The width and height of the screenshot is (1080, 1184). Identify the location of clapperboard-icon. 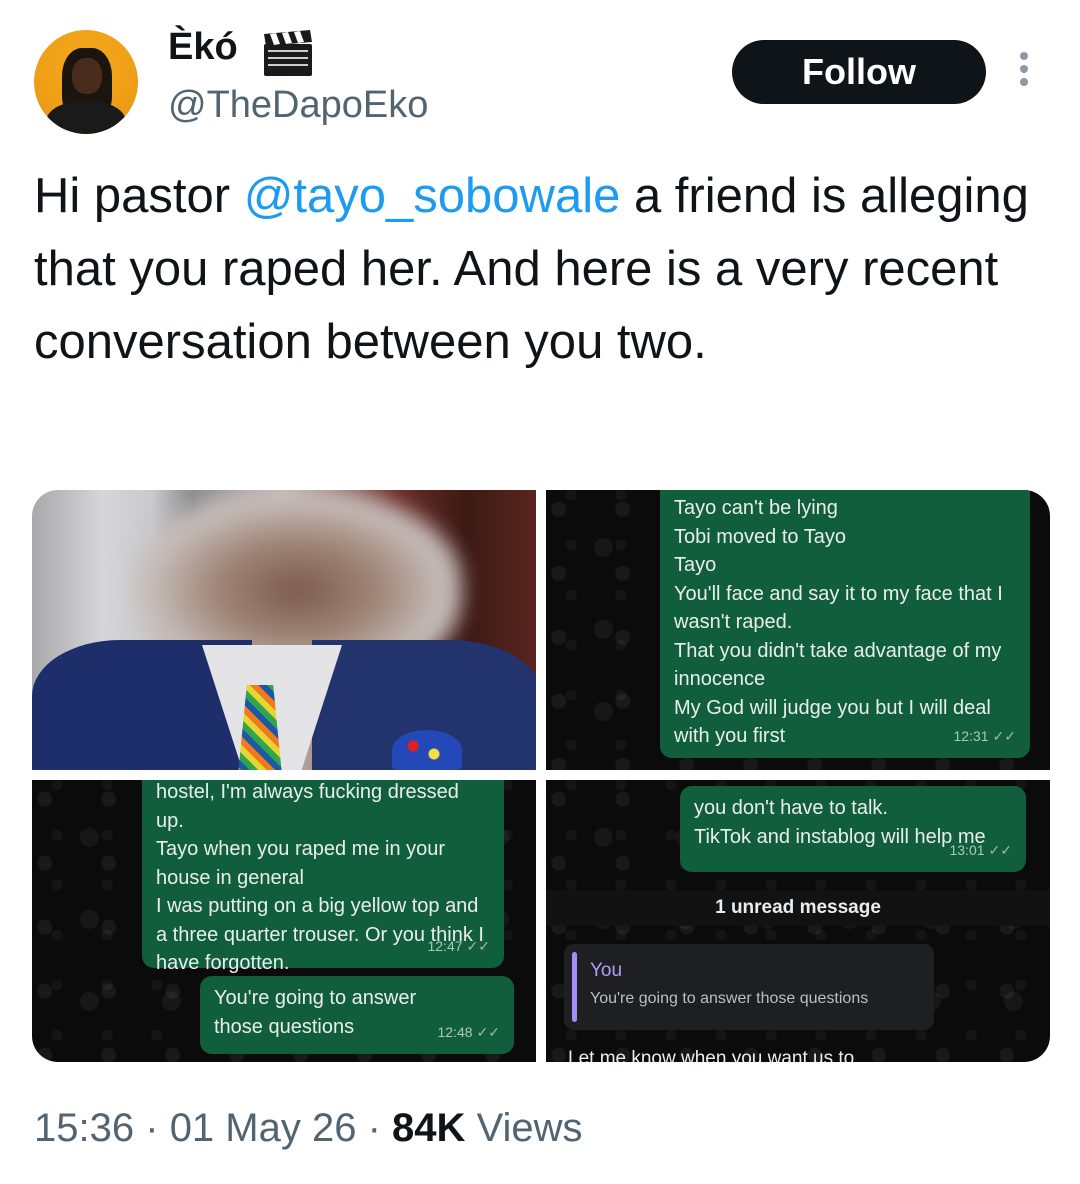
(288, 53).